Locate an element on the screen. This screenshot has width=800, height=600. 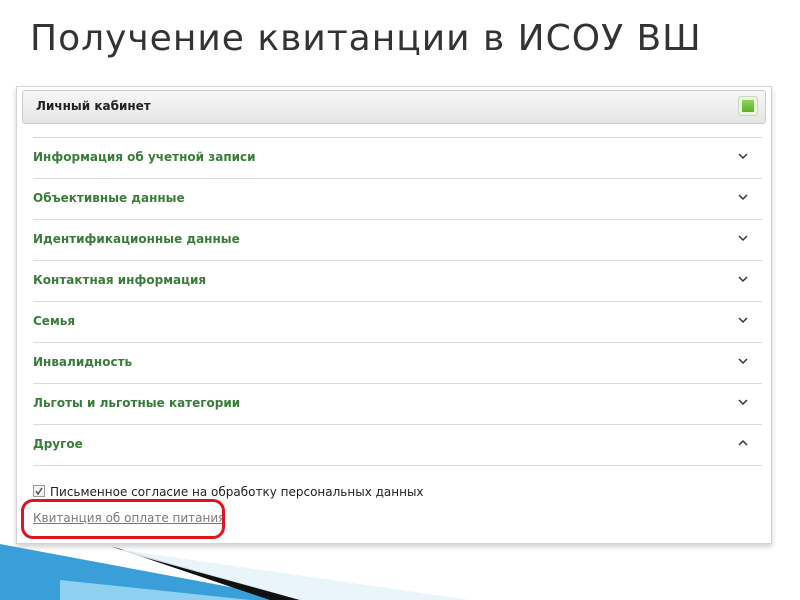
accordion-item-label: Другое is located at coordinates (58, 444).